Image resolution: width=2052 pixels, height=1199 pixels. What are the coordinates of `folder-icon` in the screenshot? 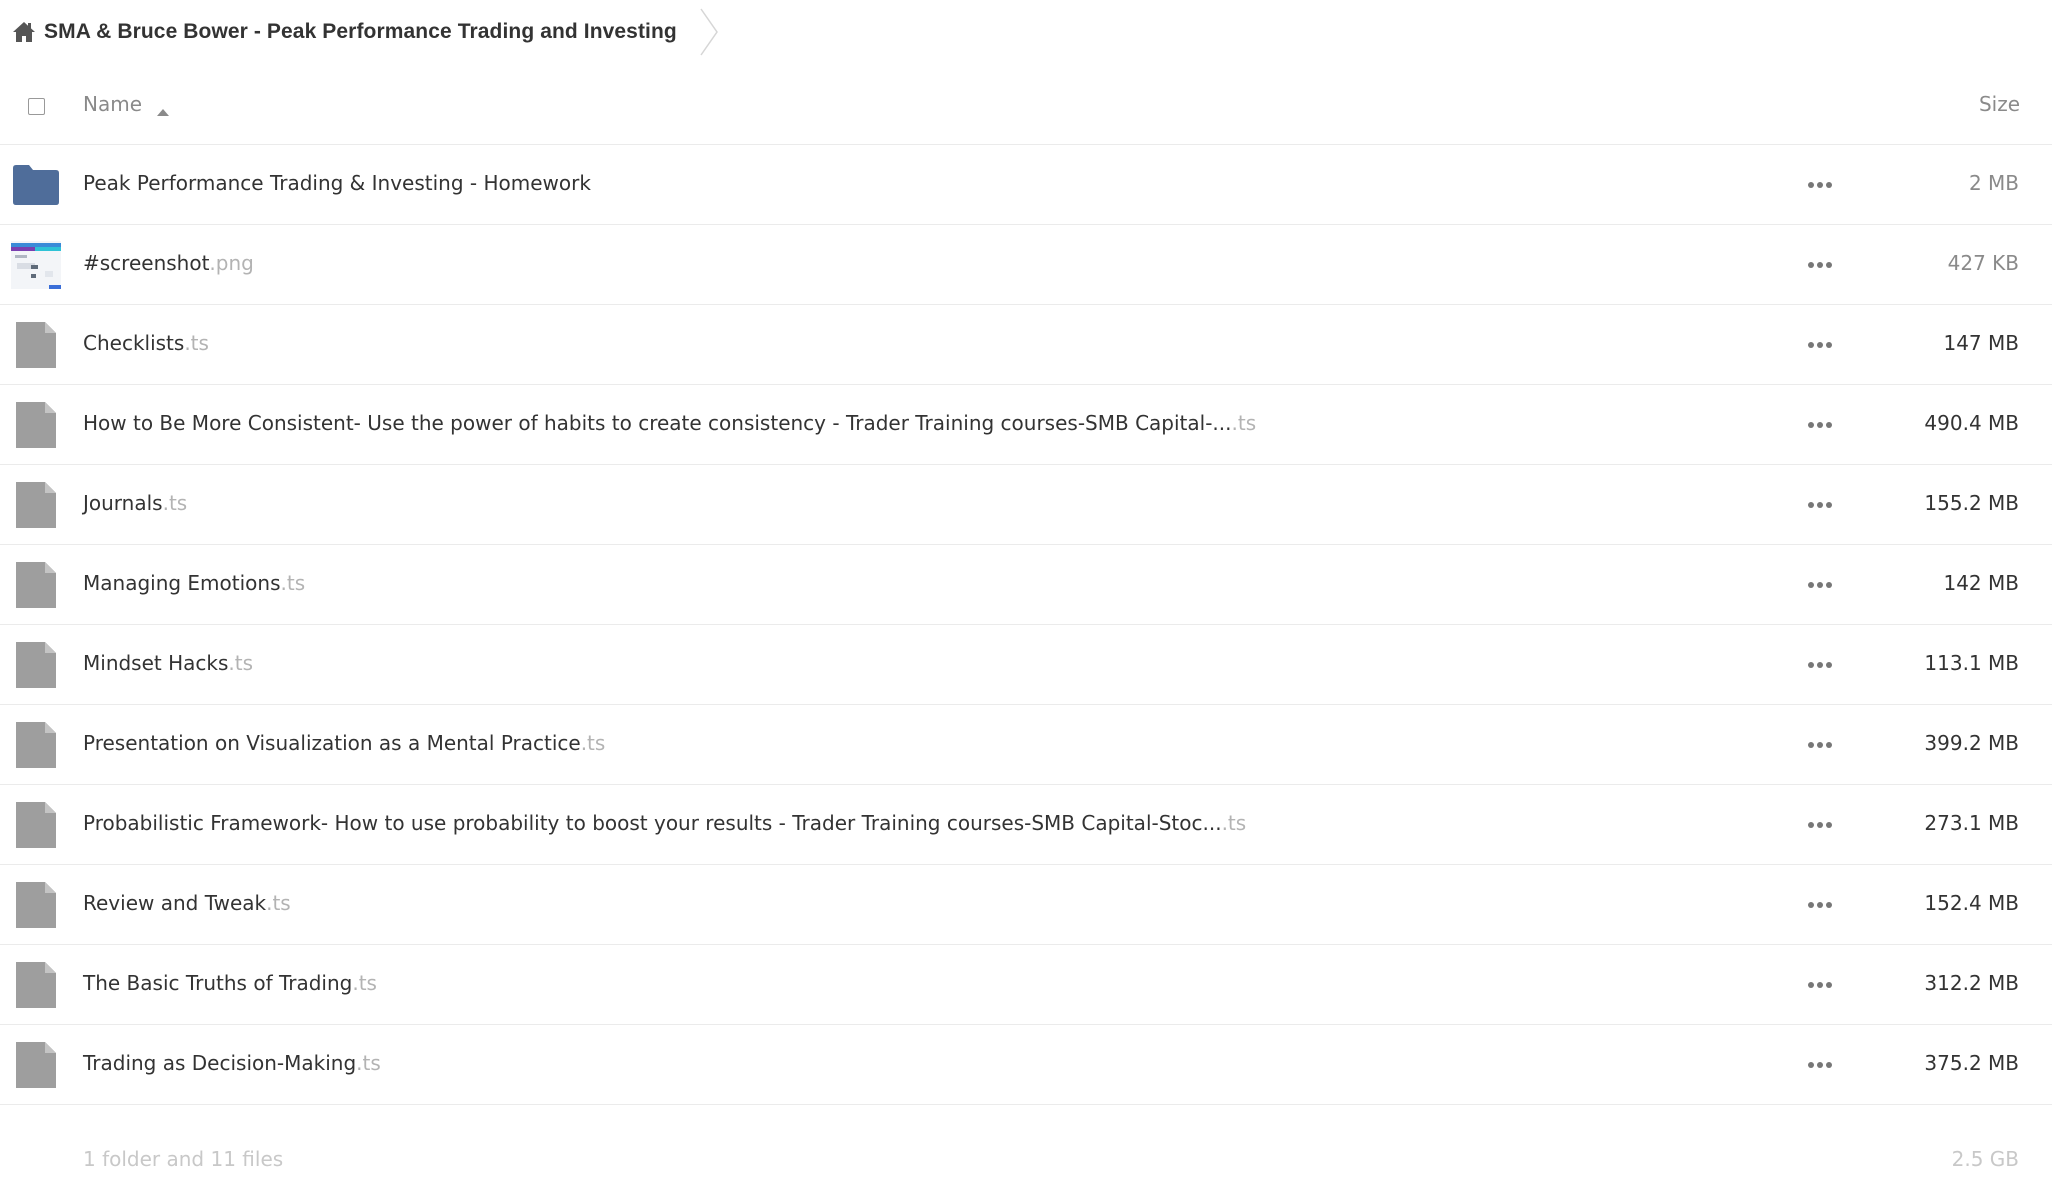 It's located at (36, 185).